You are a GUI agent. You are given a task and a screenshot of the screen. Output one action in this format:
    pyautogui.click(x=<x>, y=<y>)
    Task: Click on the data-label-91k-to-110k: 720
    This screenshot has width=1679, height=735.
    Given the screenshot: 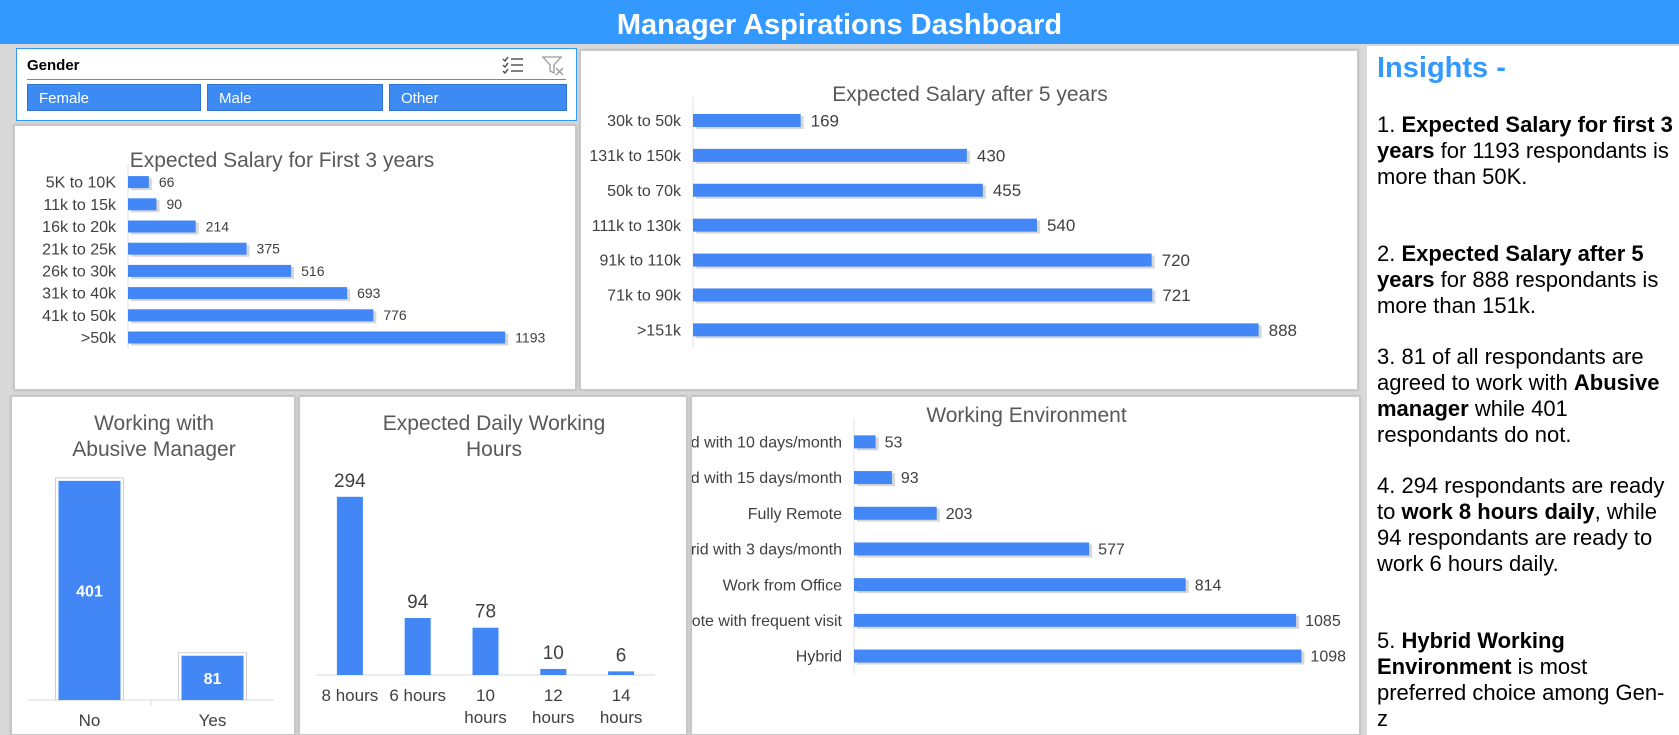 What is the action you would take?
    pyautogui.click(x=1176, y=260)
    